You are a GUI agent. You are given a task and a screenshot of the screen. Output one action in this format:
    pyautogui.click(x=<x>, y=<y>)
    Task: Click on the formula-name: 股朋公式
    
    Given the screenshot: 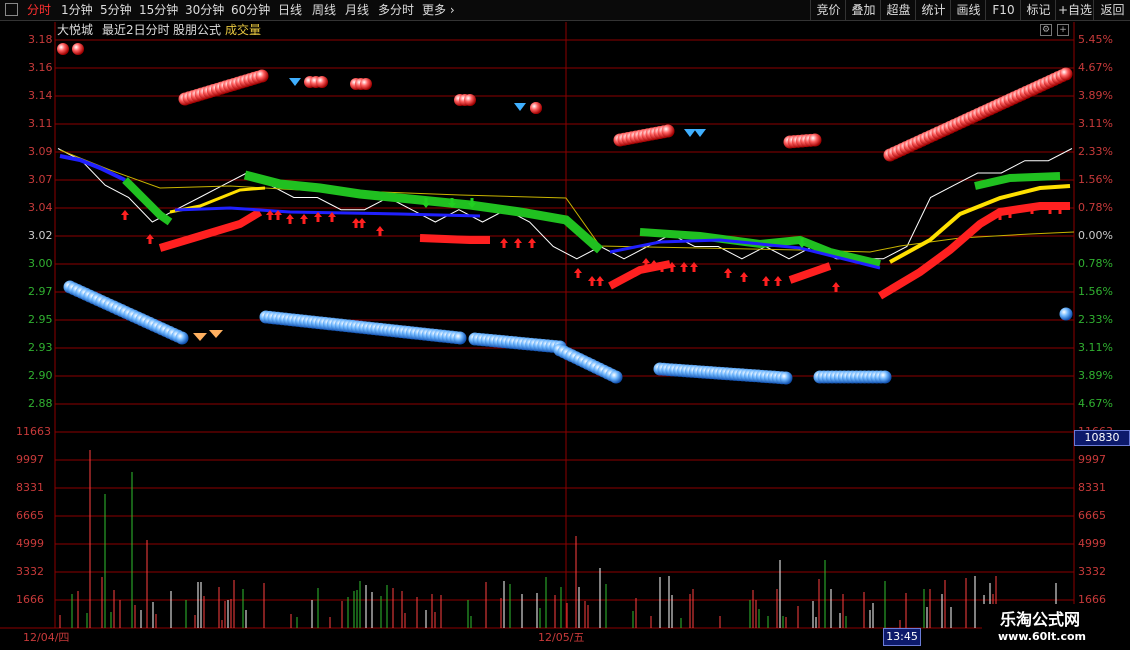 What is the action you would take?
    pyautogui.click(x=197, y=30)
    